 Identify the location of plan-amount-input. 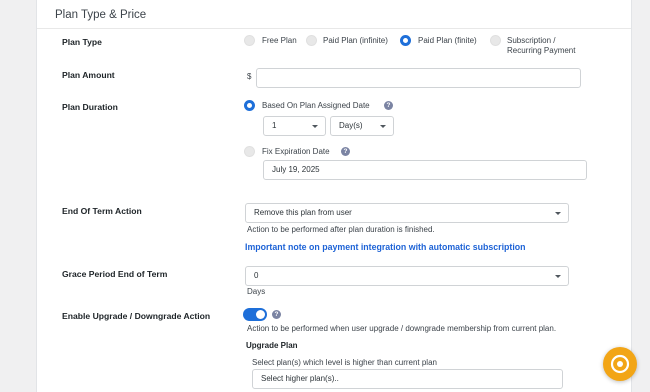
(418, 78).